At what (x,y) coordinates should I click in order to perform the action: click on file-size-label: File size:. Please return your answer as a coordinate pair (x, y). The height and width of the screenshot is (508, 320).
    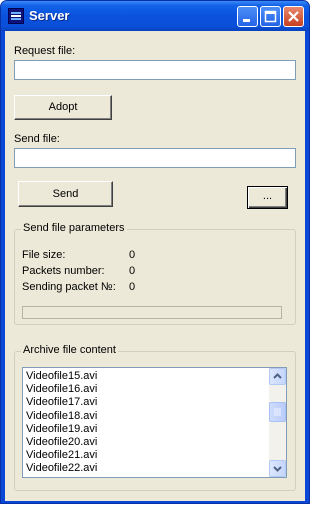
    Looking at the image, I should click on (44, 255).